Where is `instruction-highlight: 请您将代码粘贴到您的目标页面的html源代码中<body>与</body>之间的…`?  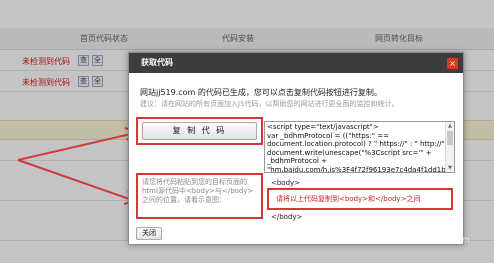
instruction-highlight: 请您将代码粘贴到您的目标页面的html源代码中<body>与</body>之间的… is located at coordinates (199, 196).